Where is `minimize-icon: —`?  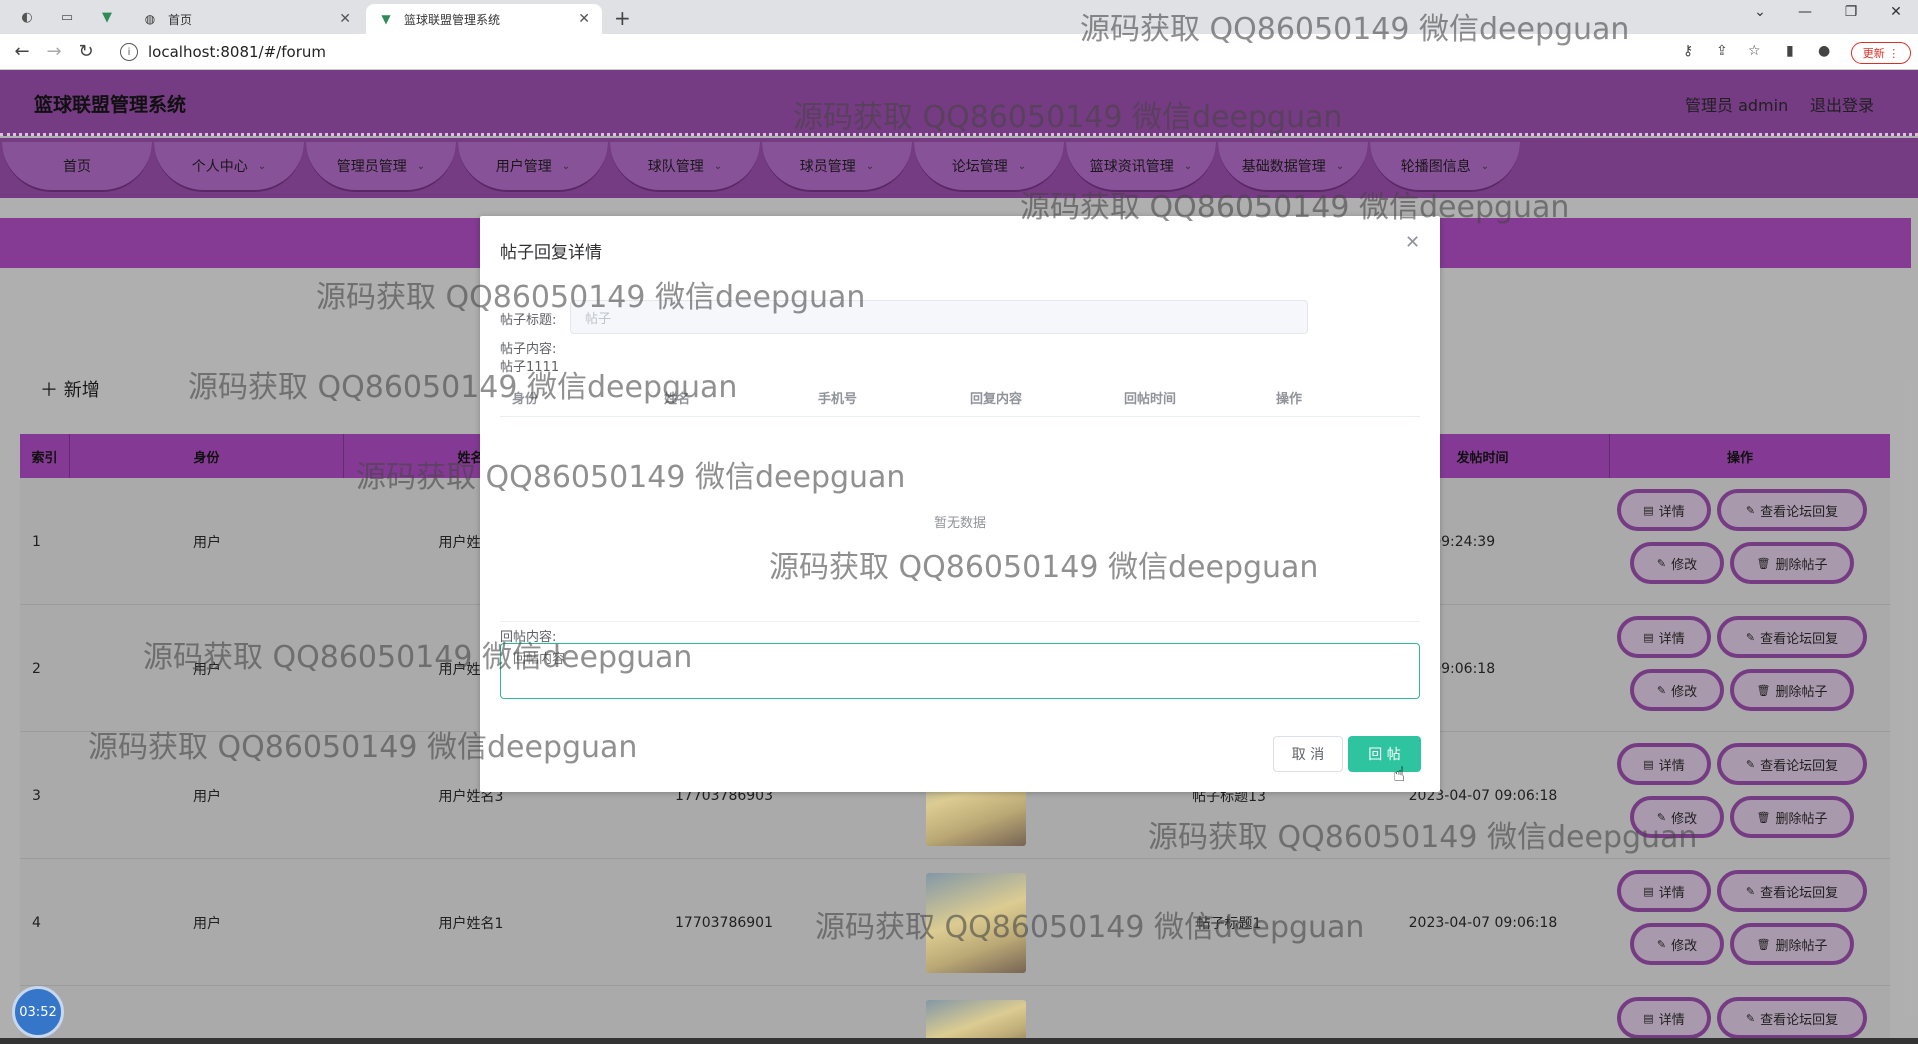 minimize-icon: — is located at coordinates (1805, 12).